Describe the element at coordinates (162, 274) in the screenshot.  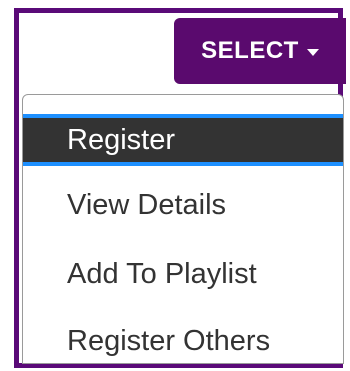
I see `menu-item-label: Add To Playlist` at that location.